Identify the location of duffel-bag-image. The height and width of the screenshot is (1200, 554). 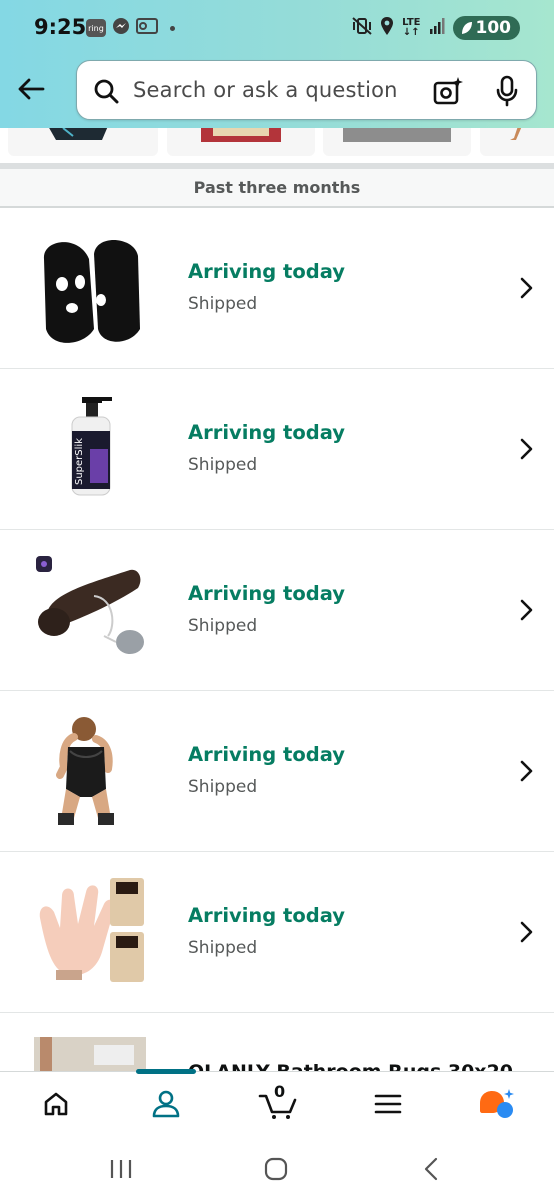
(78, 134).